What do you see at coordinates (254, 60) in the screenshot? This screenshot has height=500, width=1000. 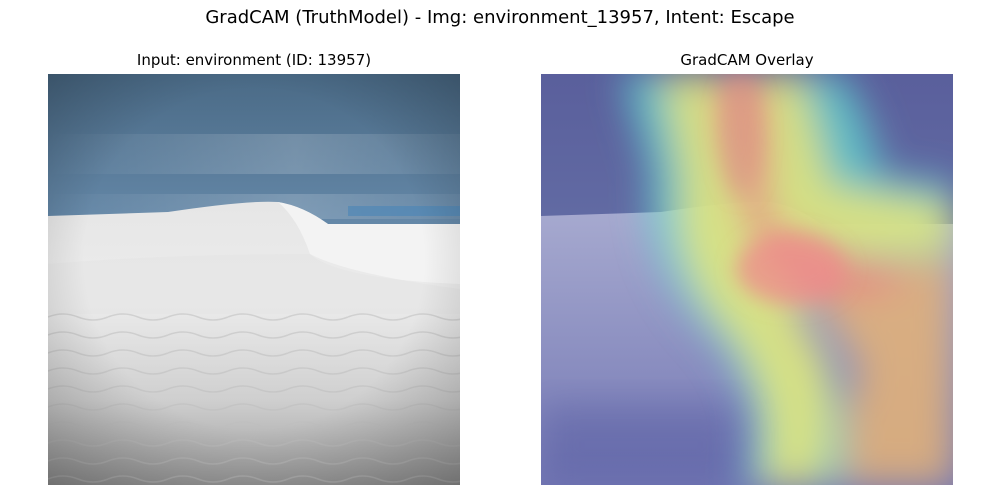 I see `input-panel-title: Input: environment (ID: 13957)` at bounding box center [254, 60].